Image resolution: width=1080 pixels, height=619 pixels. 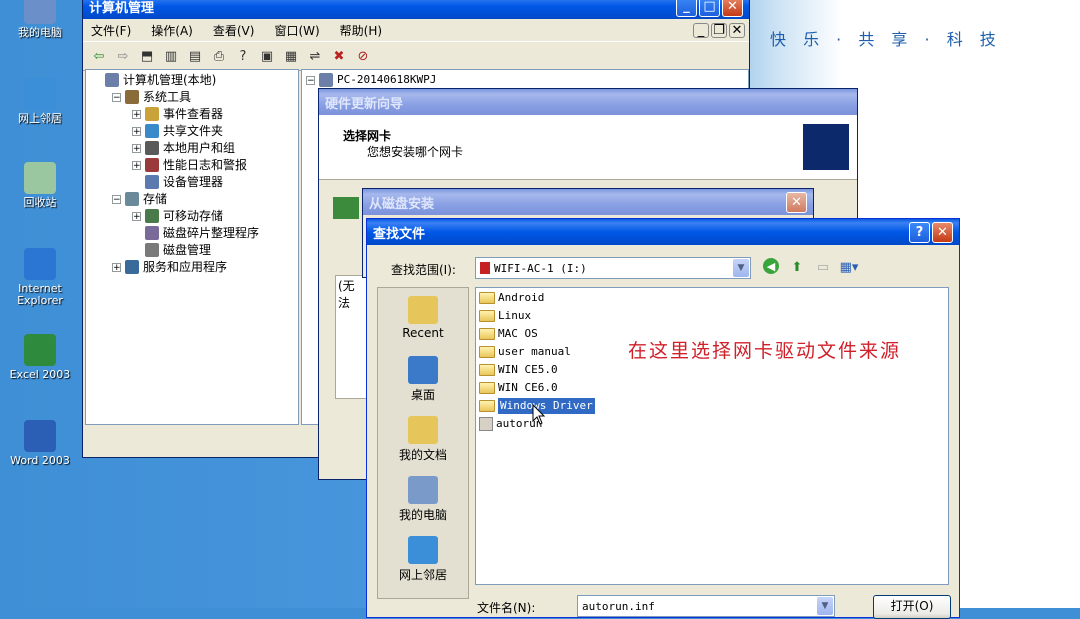 What do you see at coordinates (189, 165) in the screenshot?
I see `tree-item: + 性能日志和警报` at bounding box center [189, 165].